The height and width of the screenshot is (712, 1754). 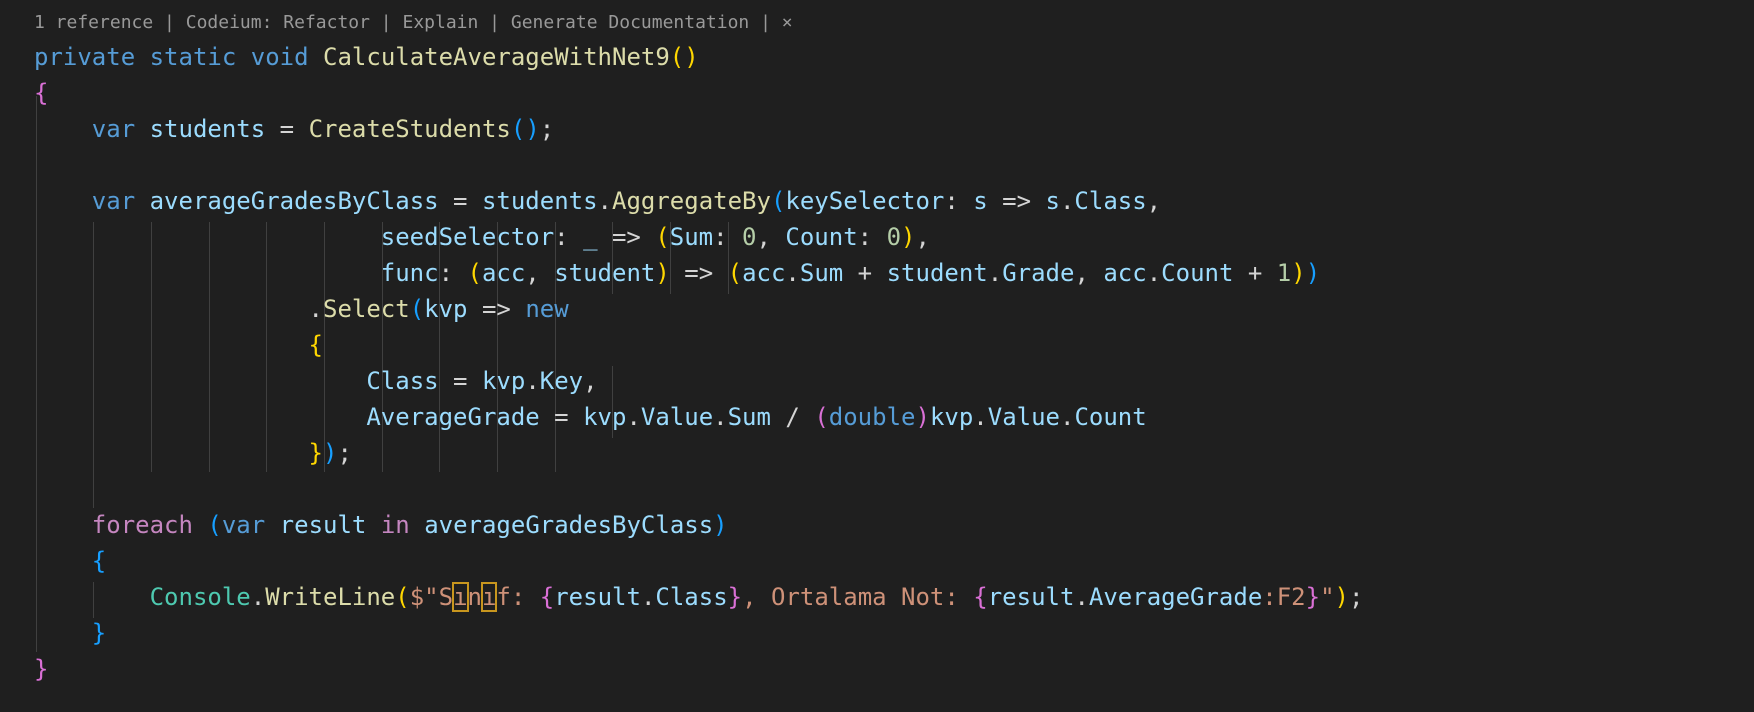 What do you see at coordinates (294, 201) in the screenshot?
I see `variable-average-grades: averageGradesByClass` at bounding box center [294, 201].